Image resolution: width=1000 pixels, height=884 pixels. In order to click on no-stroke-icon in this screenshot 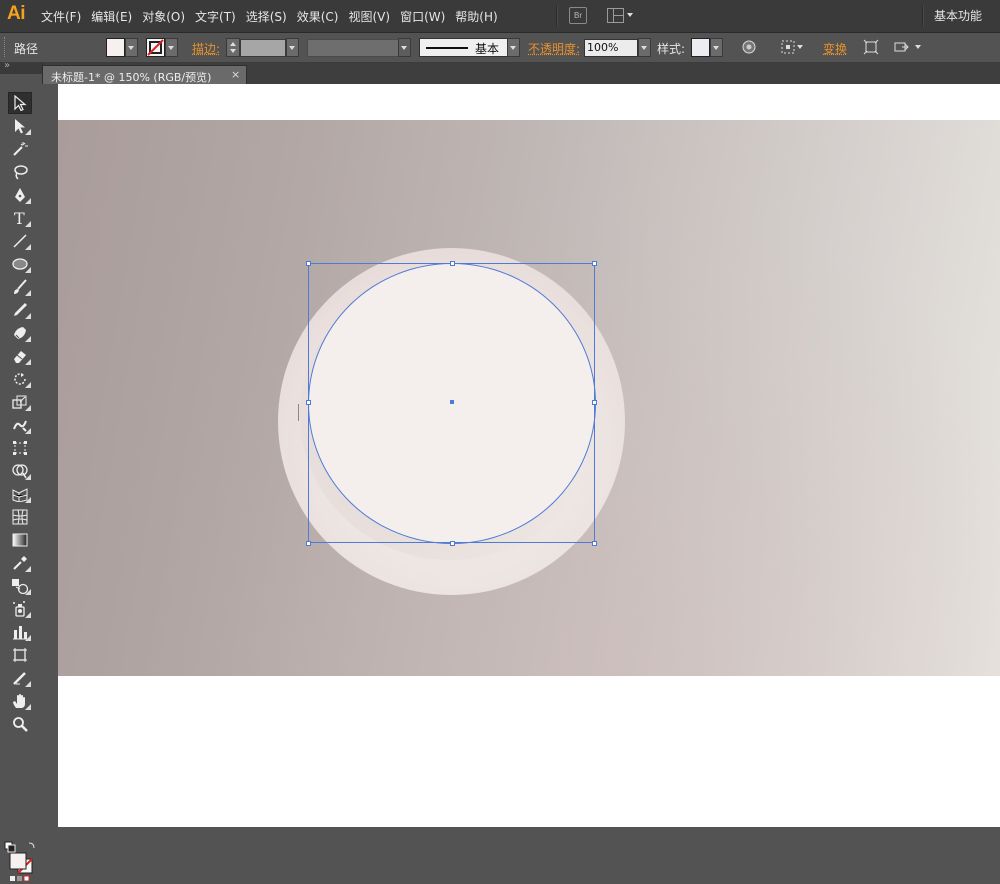, I will do `click(155, 47)`.